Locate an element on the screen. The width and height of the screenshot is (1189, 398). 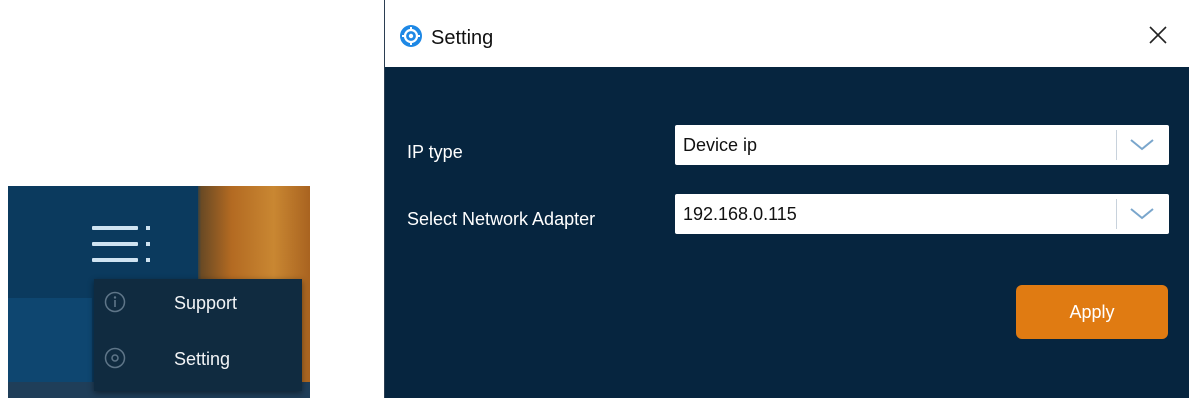
dialog-title: Setting is located at coordinates (462, 38).